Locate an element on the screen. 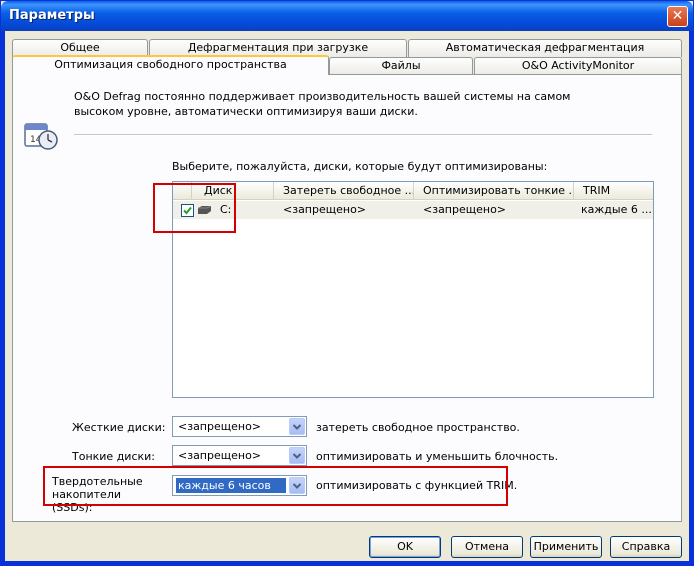  window-frame-bottom is located at coordinates (347, 563).